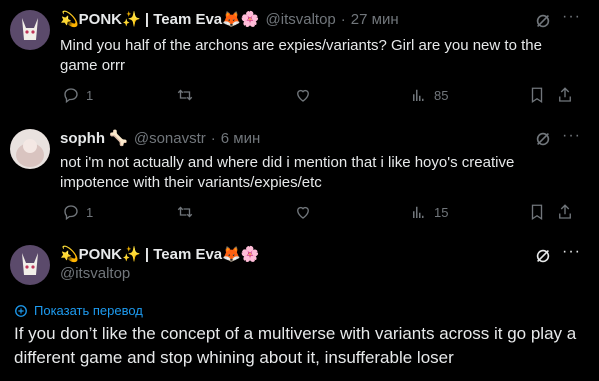 The height and width of the screenshot is (381, 599). What do you see at coordinates (441, 212) in the screenshot?
I see `view-count: 15` at bounding box center [441, 212].